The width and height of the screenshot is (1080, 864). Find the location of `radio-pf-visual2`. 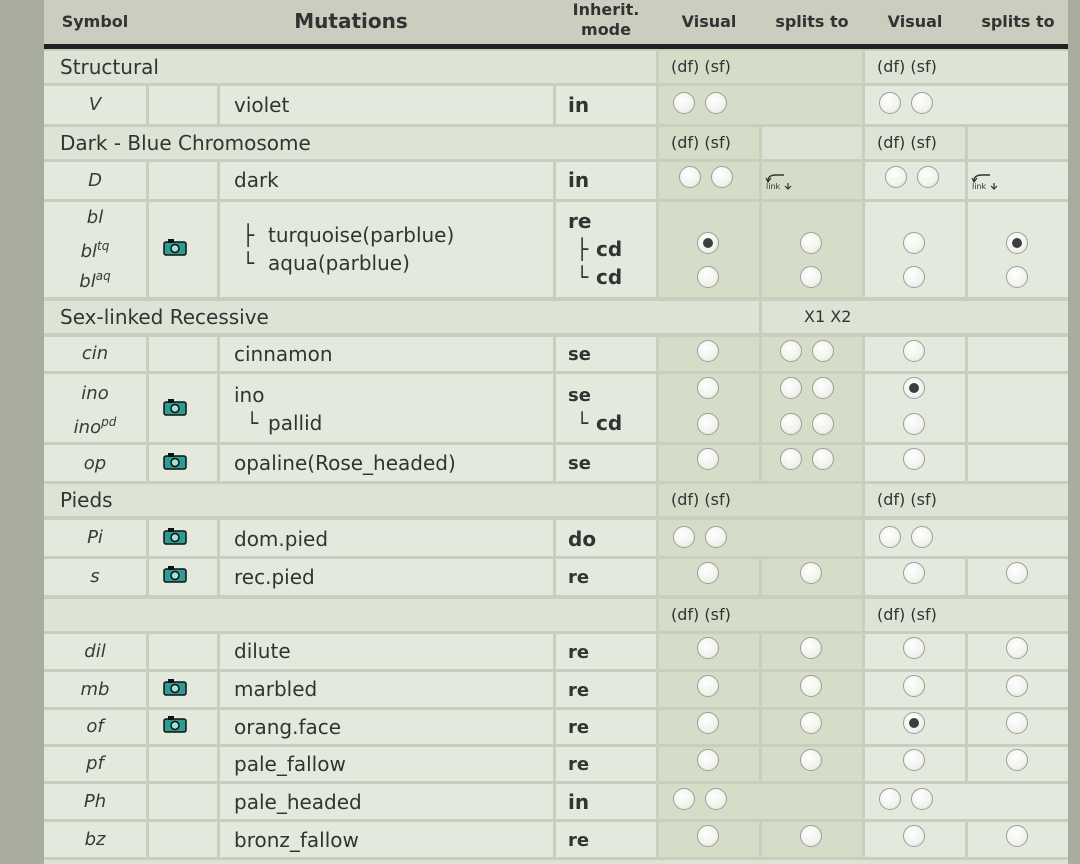

radio-pf-visual2 is located at coordinates (914, 760).